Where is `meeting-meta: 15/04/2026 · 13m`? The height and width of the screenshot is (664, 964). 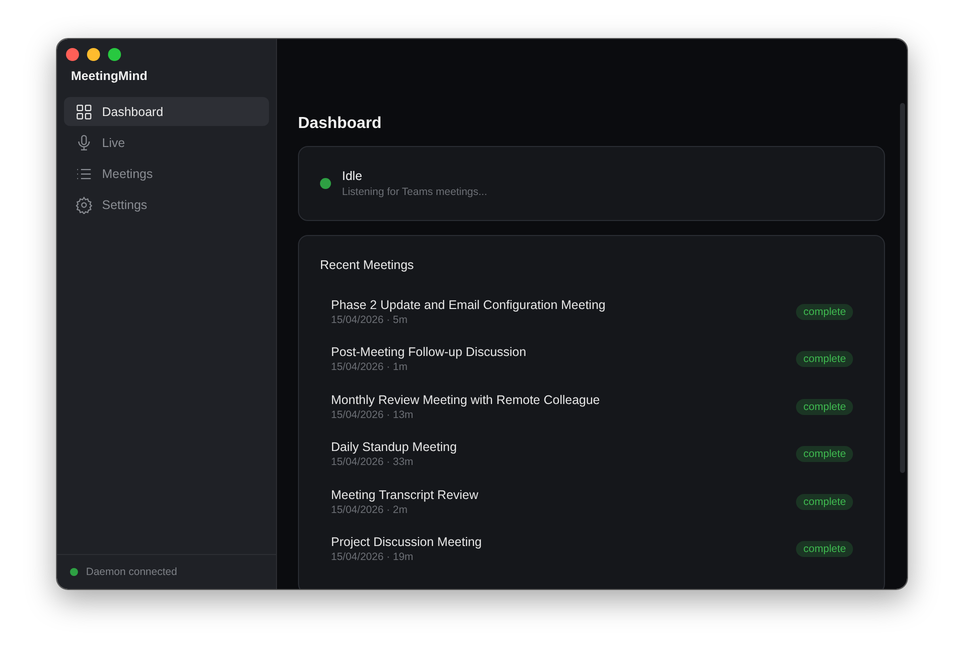 meeting-meta: 15/04/2026 · 13m is located at coordinates (372, 414).